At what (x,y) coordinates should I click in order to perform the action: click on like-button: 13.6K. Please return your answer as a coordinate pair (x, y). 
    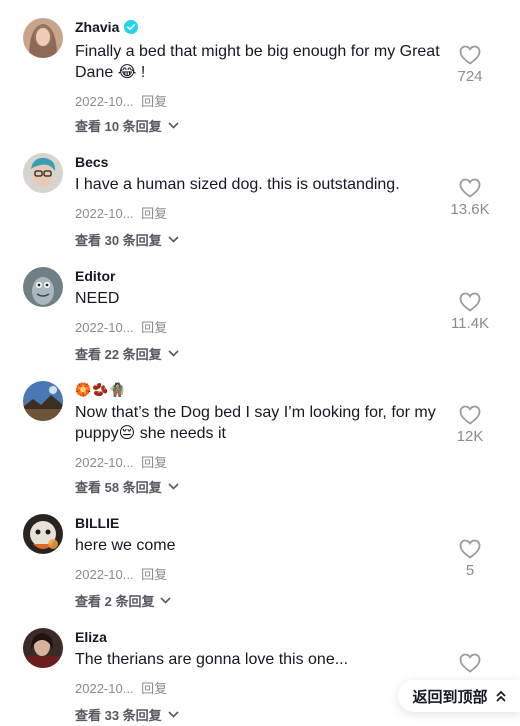
    Looking at the image, I should click on (470, 198).